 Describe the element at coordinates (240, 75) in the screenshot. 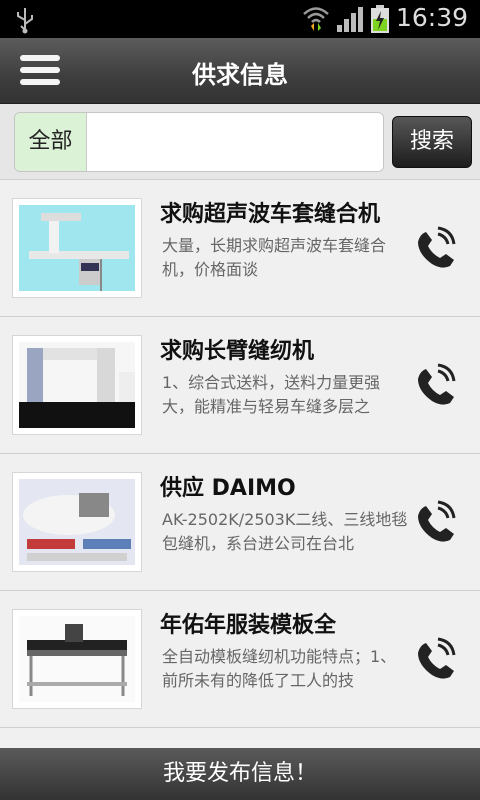

I see `page-title: 供求信息` at that location.